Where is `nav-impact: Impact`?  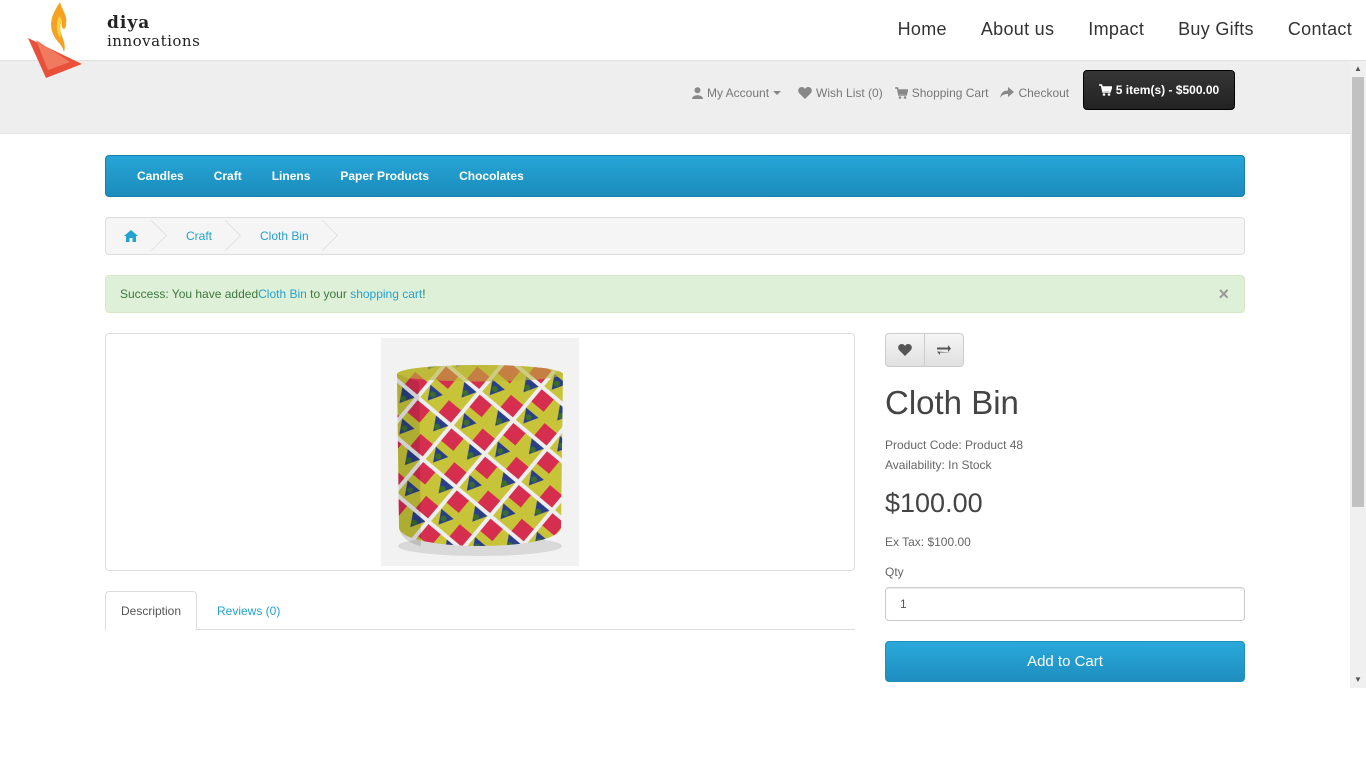 nav-impact: Impact is located at coordinates (1116, 29).